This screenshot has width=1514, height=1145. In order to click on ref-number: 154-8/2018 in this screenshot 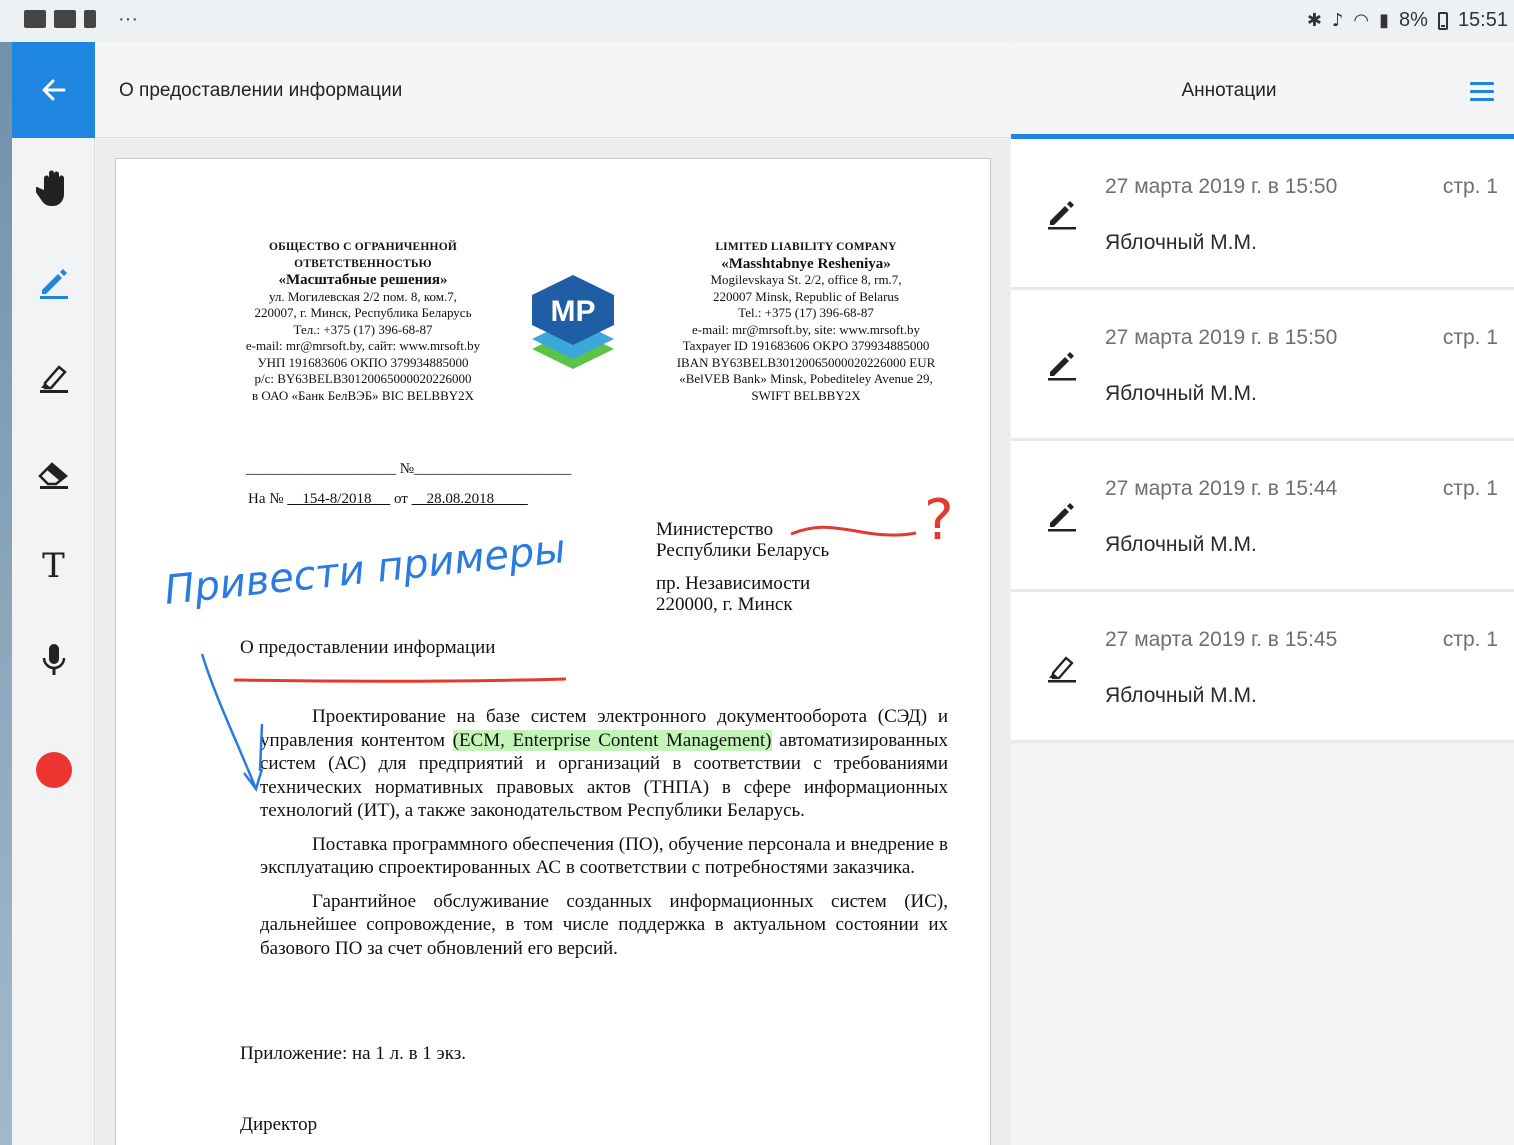, I will do `click(337, 499)`.